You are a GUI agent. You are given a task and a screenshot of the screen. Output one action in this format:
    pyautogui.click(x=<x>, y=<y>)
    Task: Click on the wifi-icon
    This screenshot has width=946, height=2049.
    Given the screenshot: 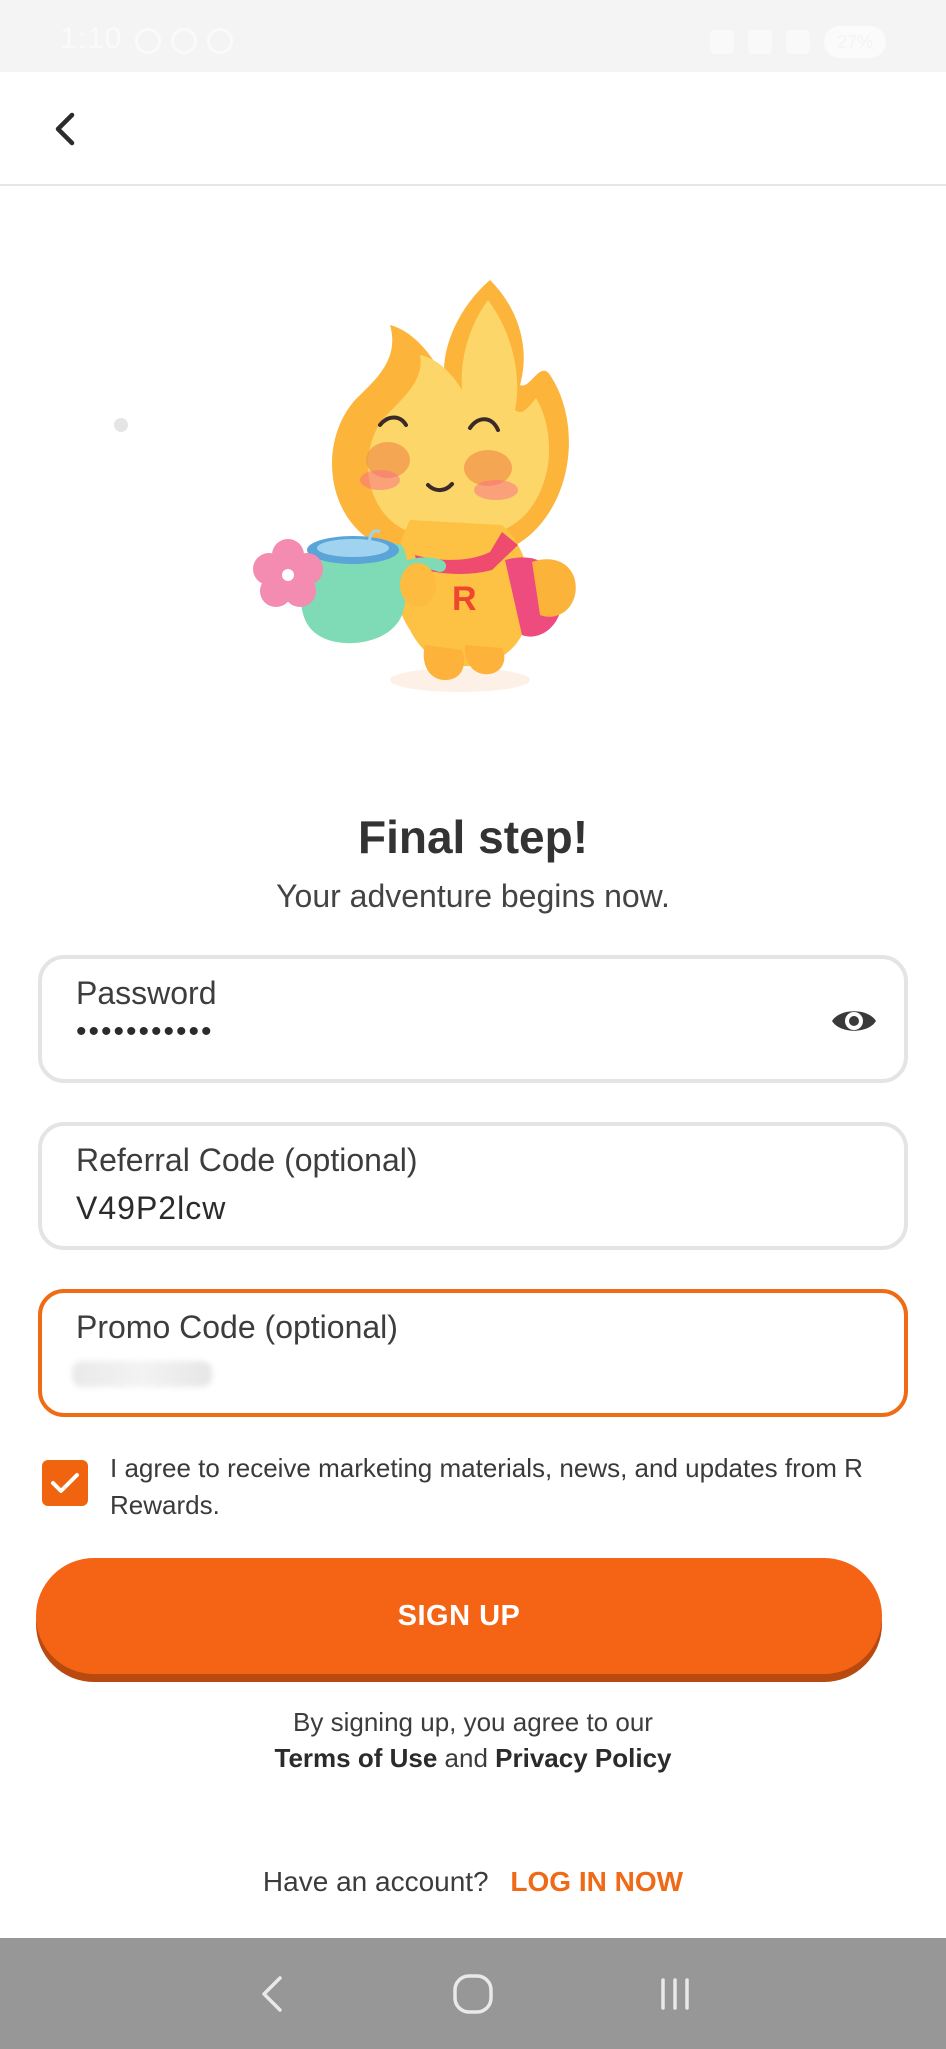 What is the action you would take?
    pyautogui.click(x=760, y=42)
    